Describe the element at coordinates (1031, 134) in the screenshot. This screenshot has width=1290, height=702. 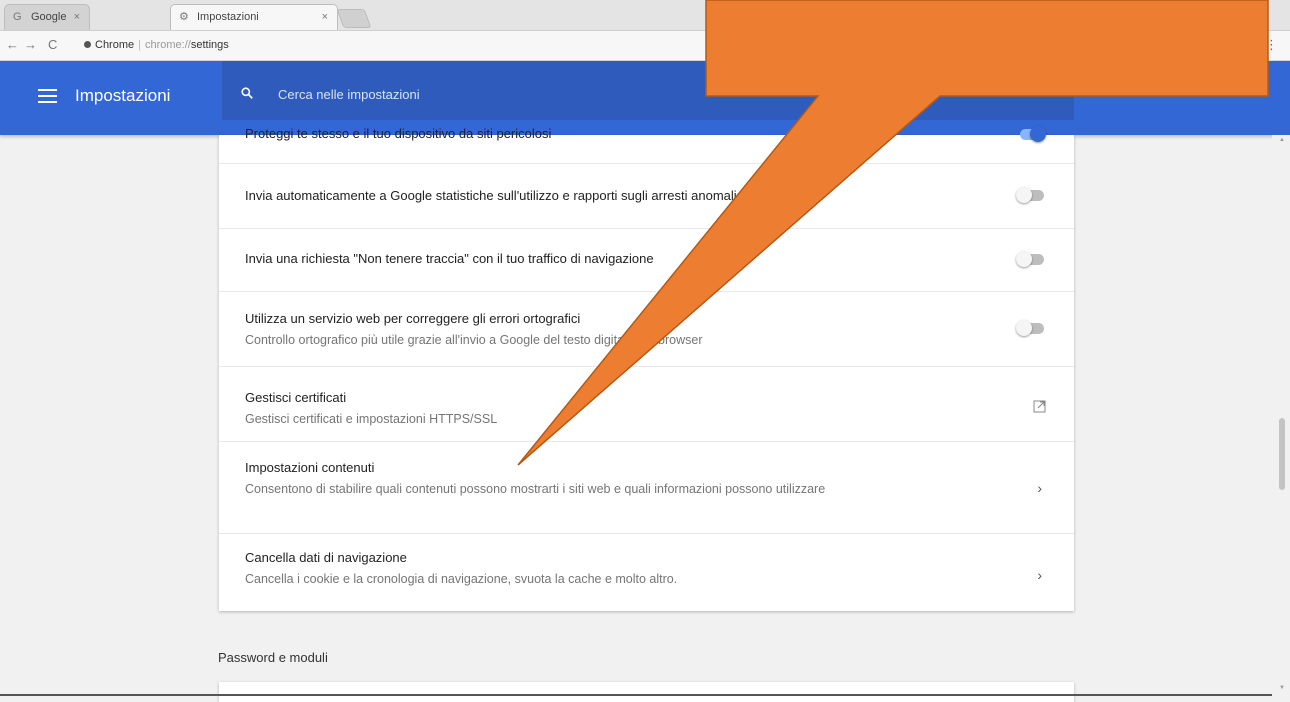
I see `safe-browsing-toggle` at that location.